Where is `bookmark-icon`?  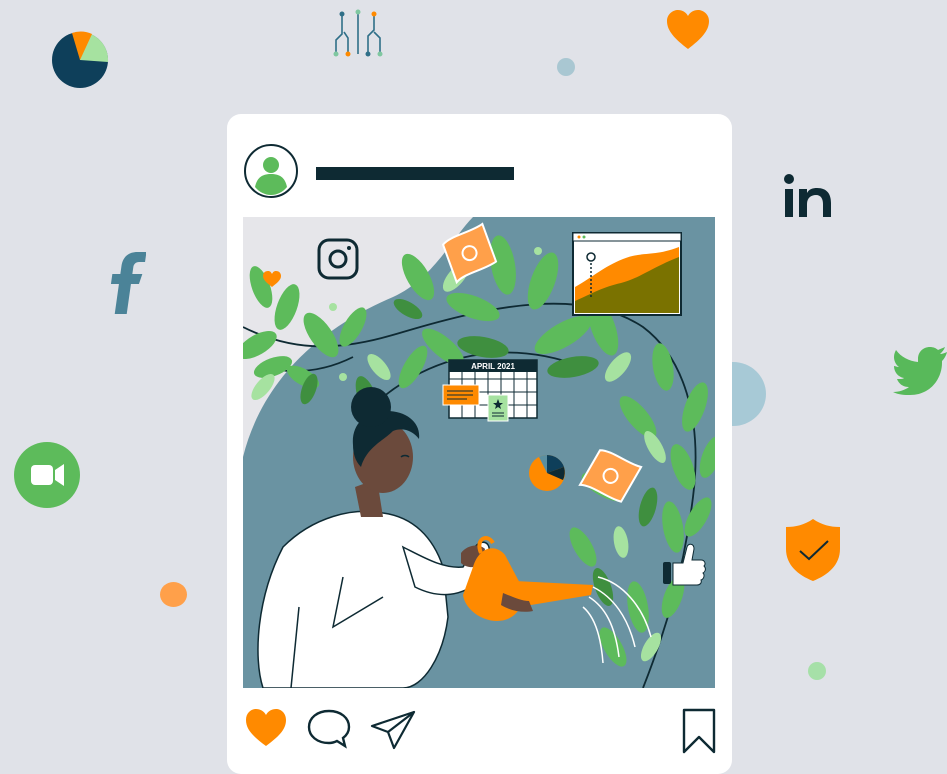 bookmark-icon is located at coordinates (699, 731).